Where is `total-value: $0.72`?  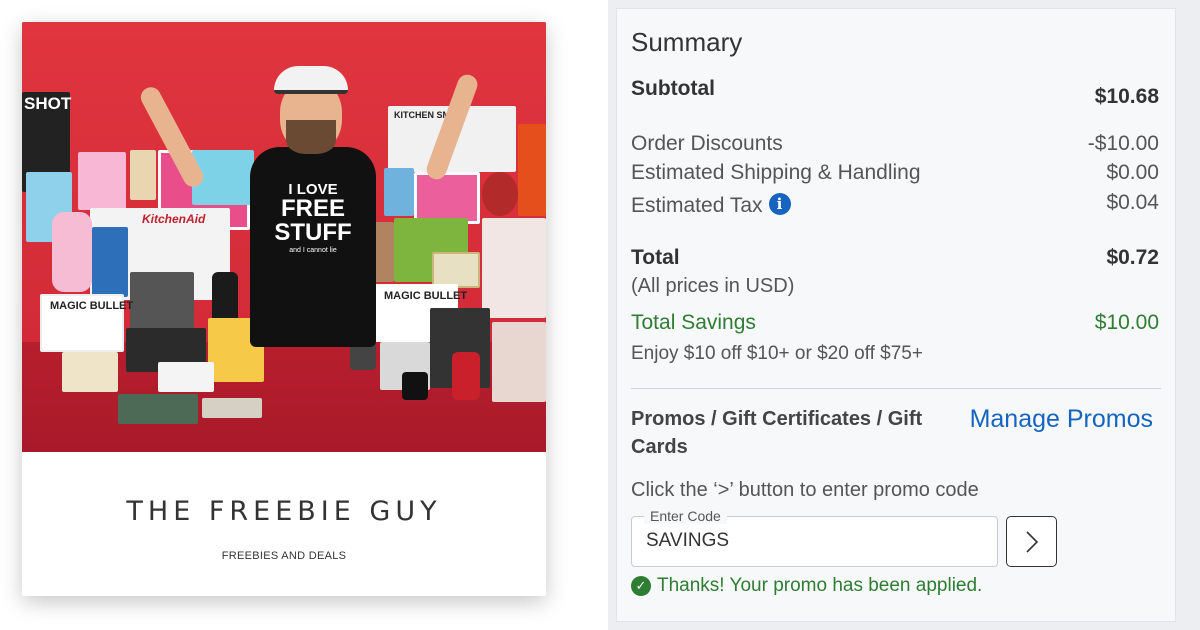
total-value: $0.72 is located at coordinates (1132, 257).